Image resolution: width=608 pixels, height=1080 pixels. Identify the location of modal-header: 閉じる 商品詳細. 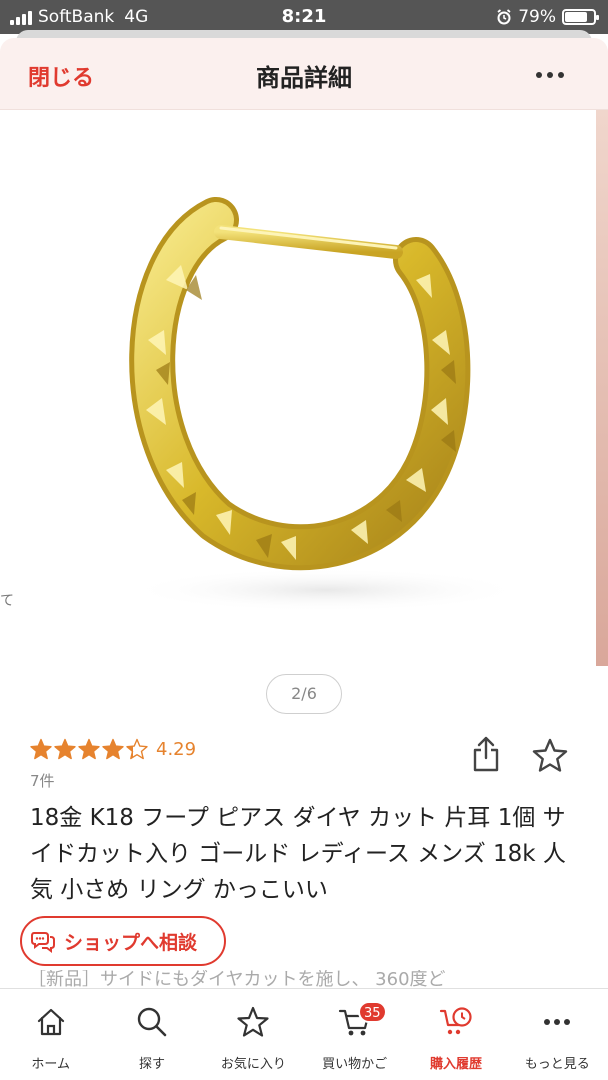
(304, 74).